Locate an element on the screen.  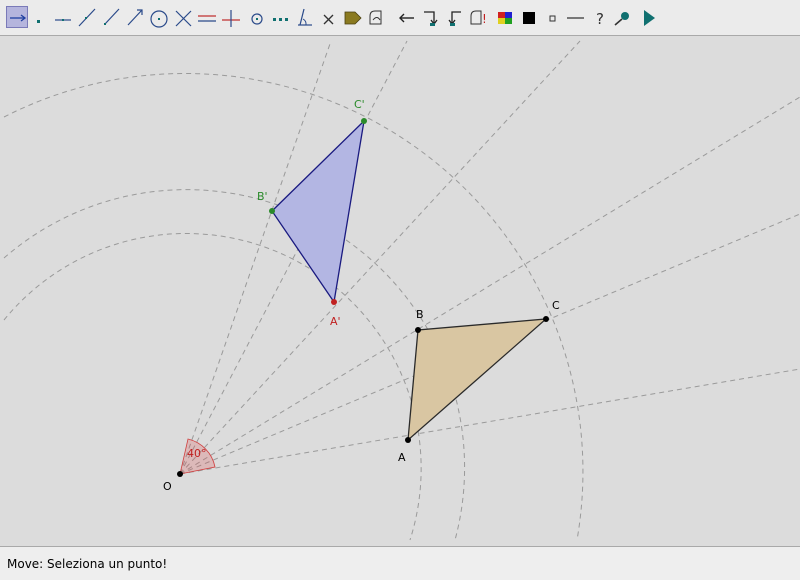
segment-tool-icon is located at coordinates (63, 17).